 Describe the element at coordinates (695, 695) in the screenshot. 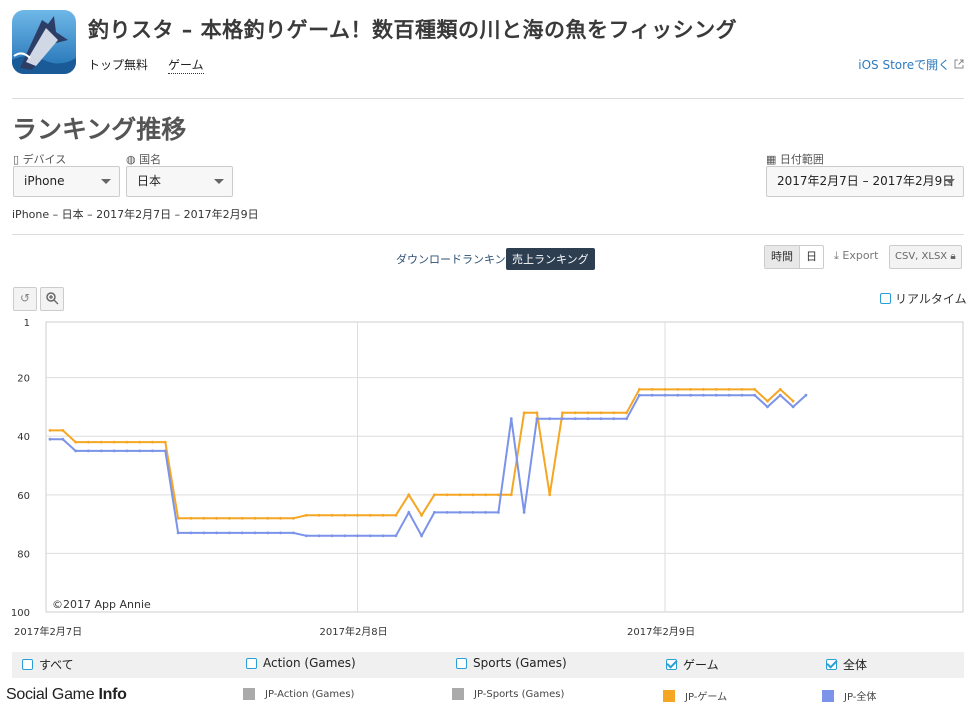

I see `series-legend-item: JP-ゲーム` at that location.